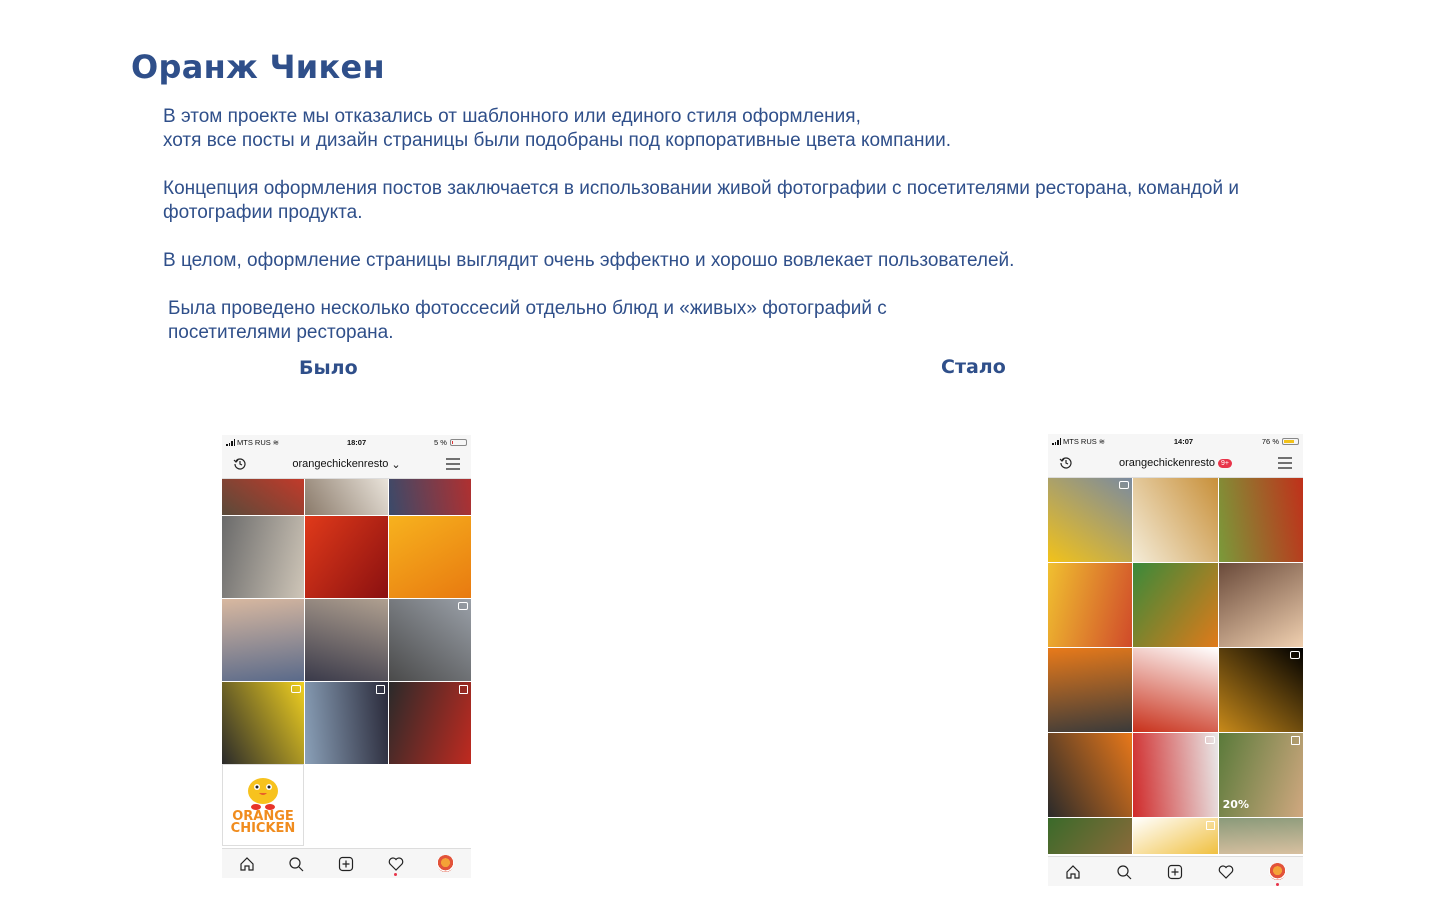 The width and height of the screenshot is (1440, 900). I want to click on status-bar: MTS RUS ≋ 18:07 5 %, so click(346, 442).